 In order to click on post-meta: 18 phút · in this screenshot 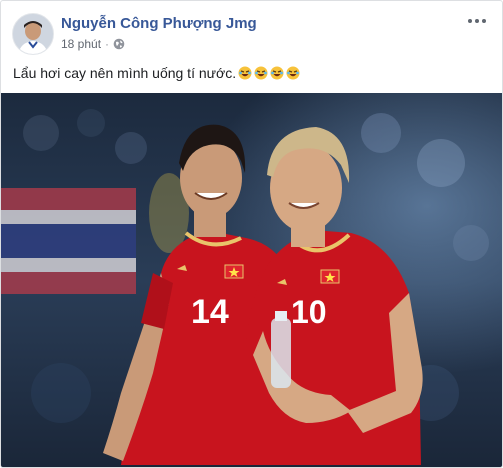, I will do `click(93, 44)`.